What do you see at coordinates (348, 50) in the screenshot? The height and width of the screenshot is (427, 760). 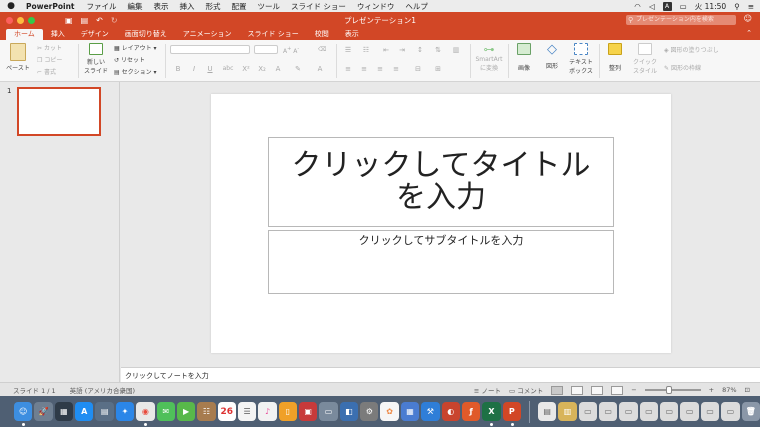 I see `bullets-icon: ☰` at bounding box center [348, 50].